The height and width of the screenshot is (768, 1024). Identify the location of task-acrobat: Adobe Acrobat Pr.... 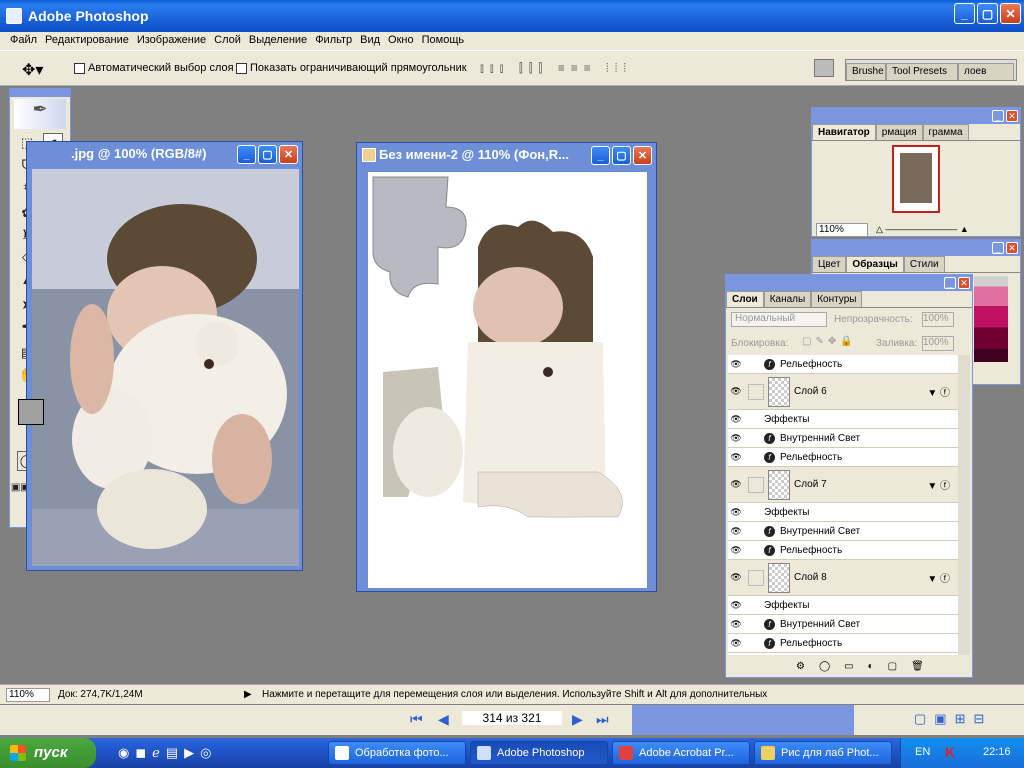
(681, 753).